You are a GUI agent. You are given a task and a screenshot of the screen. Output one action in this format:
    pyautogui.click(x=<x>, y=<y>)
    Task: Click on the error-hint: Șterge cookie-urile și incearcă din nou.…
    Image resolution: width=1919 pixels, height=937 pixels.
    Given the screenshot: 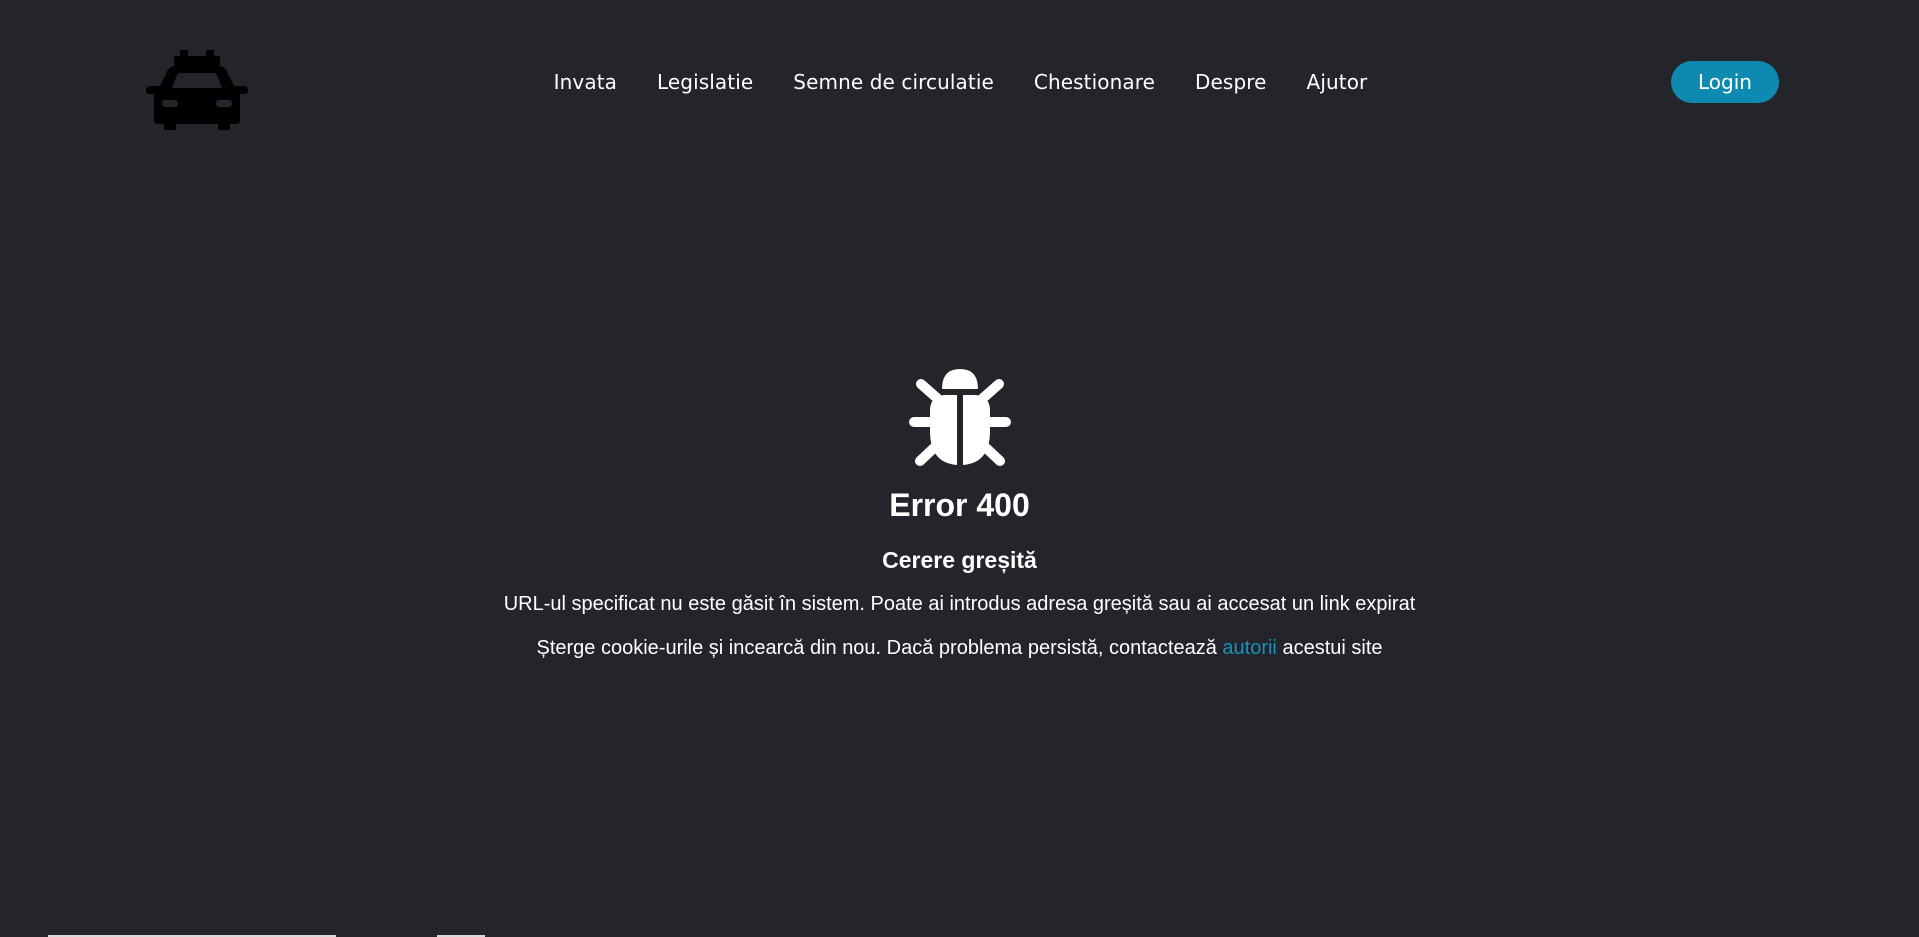 What is the action you would take?
    pyautogui.click(x=959, y=648)
    